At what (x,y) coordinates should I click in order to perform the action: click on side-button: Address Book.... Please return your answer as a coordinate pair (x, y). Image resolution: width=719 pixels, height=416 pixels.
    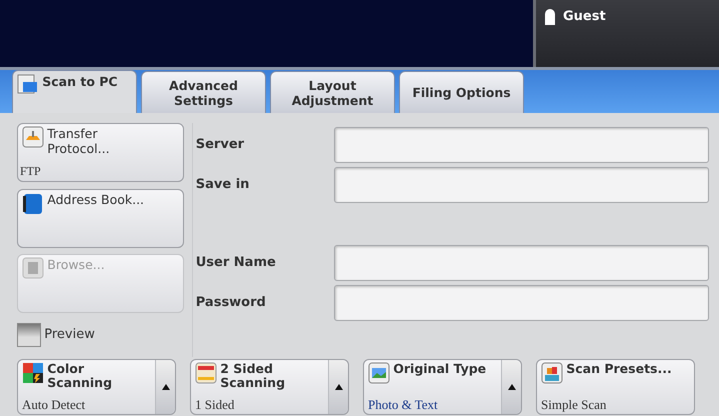
    Looking at the image, I should click on (100, 218).